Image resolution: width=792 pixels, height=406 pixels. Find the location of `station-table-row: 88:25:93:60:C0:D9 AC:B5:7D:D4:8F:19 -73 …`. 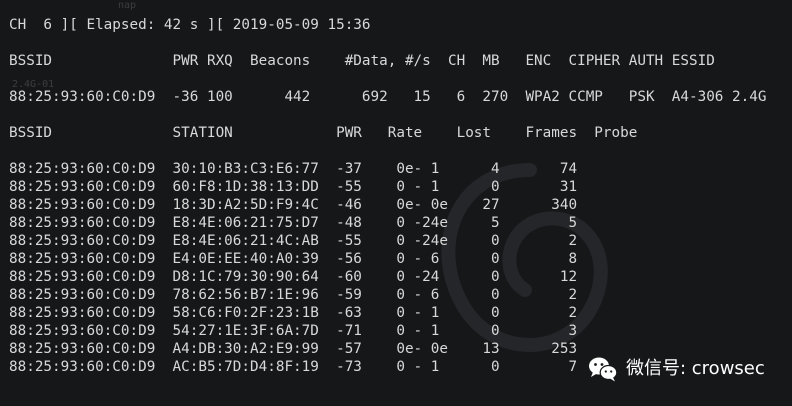

station-table-row: 88:25:93:60:C0:D9 AC:B5:7D:D4:8F:19 -73 … is located at coordinates (293, 367).